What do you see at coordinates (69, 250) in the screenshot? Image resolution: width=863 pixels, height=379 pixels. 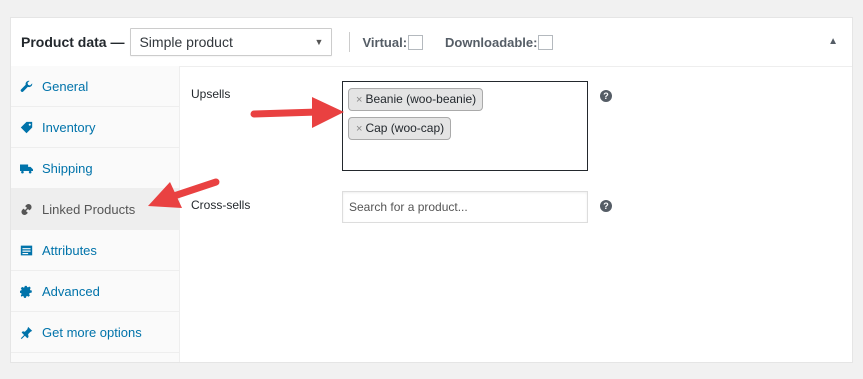 I see `tab-label: Attributes` at bounding box center [69, 250].